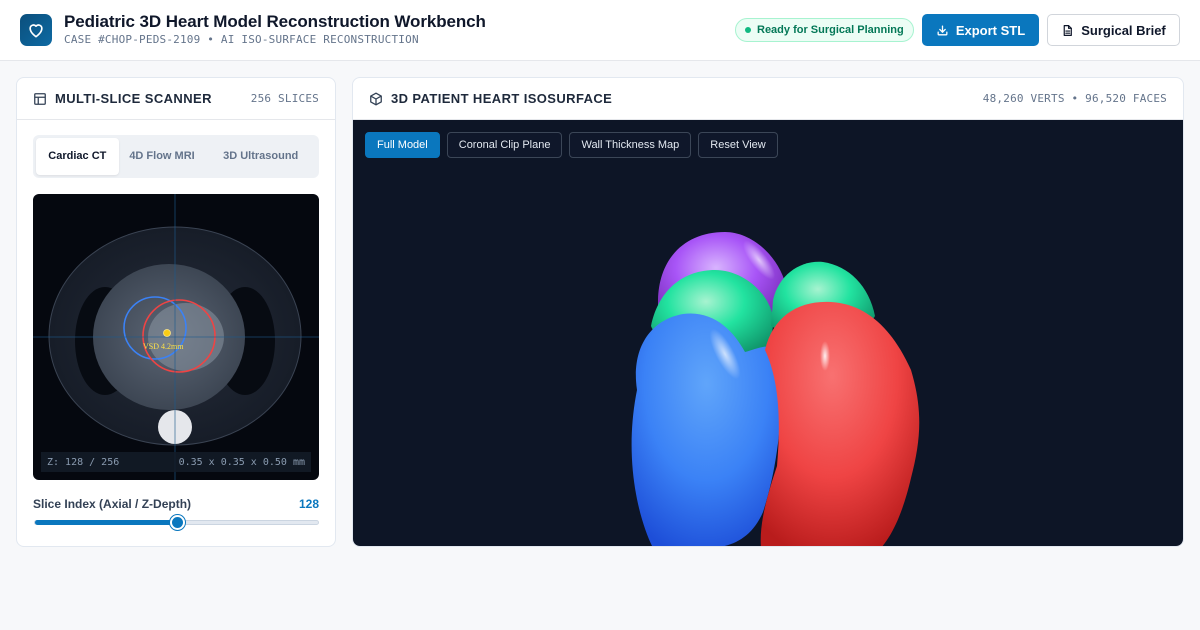 This screenshot has height=630, width=1200. I want to click on layout-icon, so click(40, 98).